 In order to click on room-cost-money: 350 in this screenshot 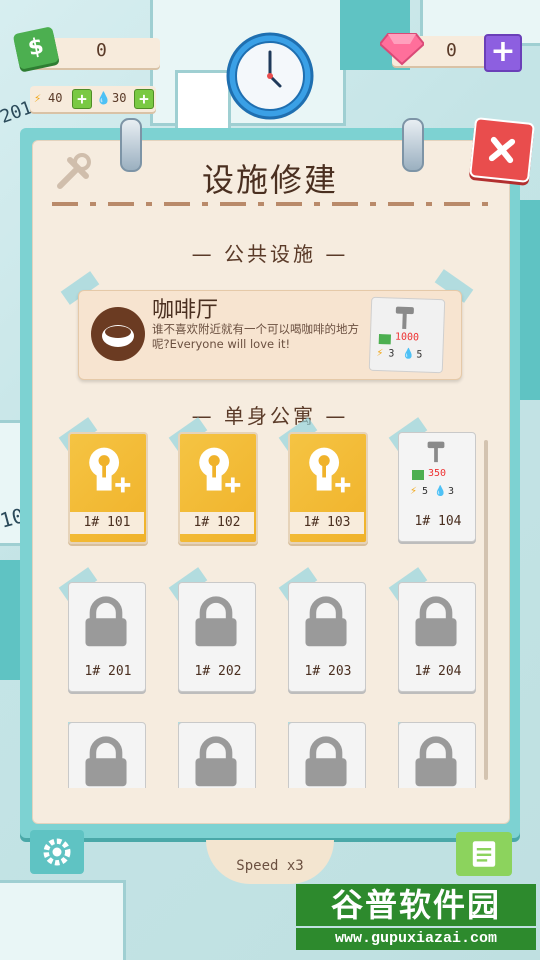, I will do `click(437, 473)`.